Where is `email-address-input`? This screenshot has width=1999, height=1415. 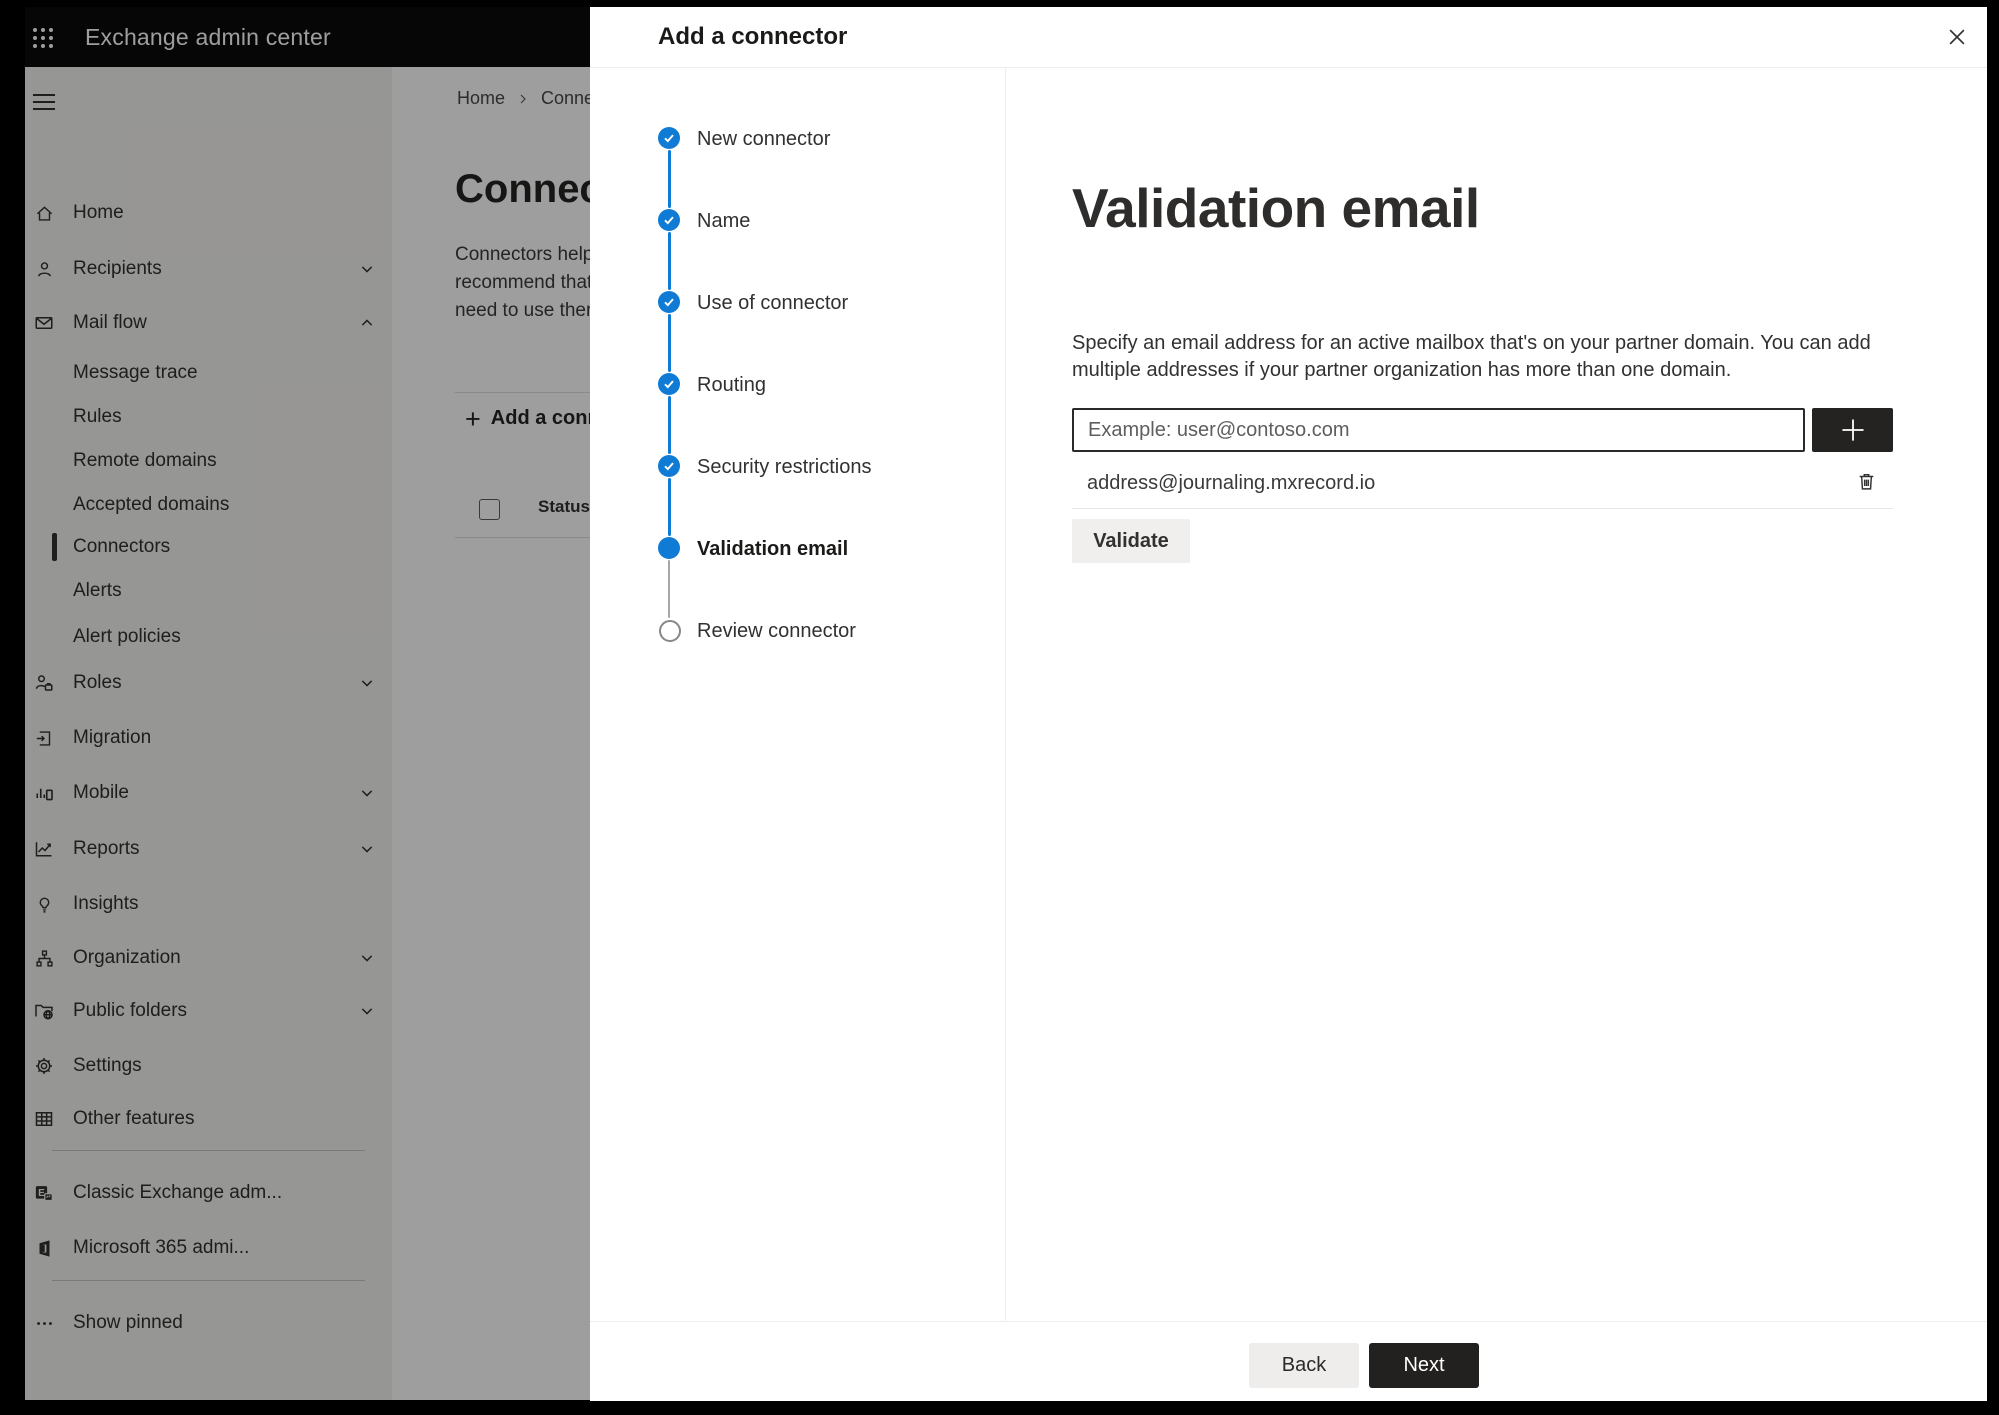
email-address-input is located at coordinates (1438, 430).